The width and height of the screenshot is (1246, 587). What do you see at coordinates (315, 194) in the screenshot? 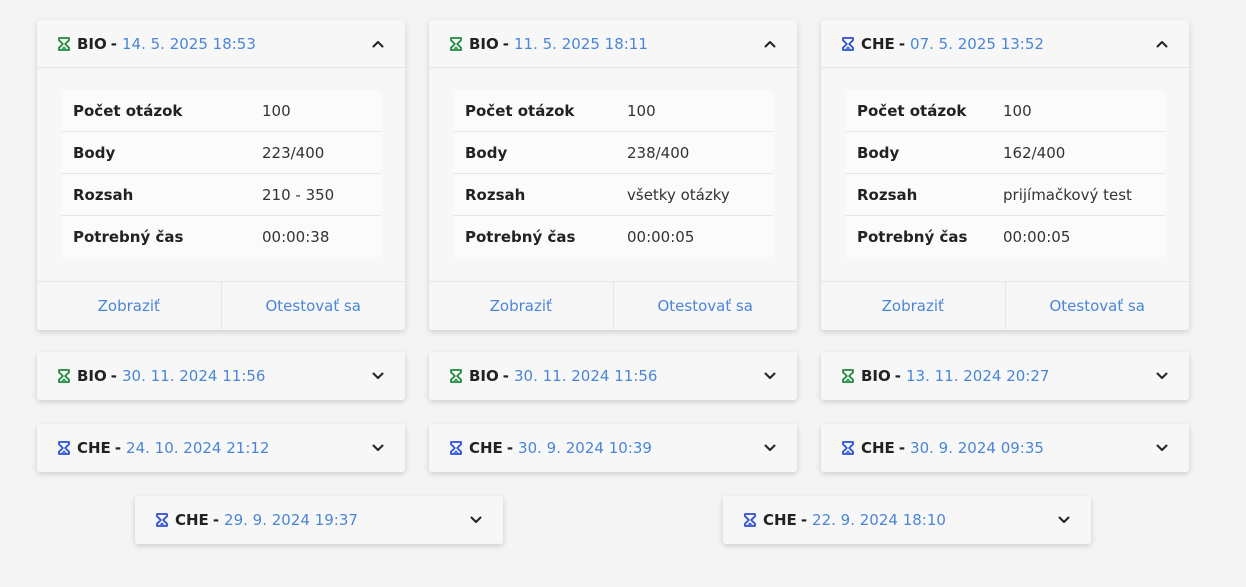
I see `row-value: 210 - 350` at bounding box center [315, 194].